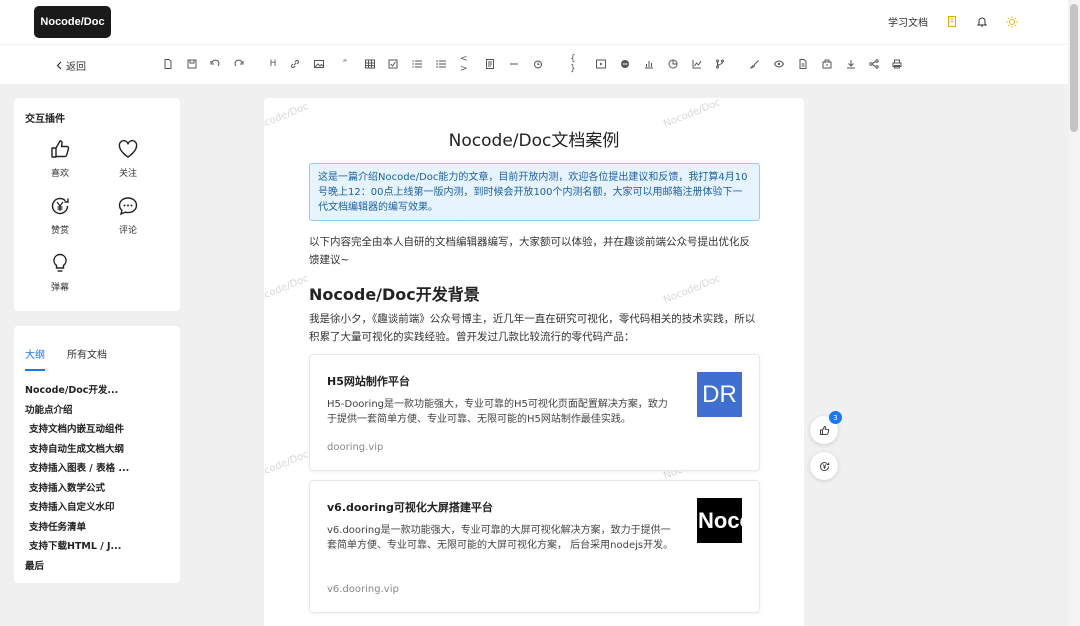 This screenshot has height=626, width=1080. I want to click on save-icon, so click(192, 64).